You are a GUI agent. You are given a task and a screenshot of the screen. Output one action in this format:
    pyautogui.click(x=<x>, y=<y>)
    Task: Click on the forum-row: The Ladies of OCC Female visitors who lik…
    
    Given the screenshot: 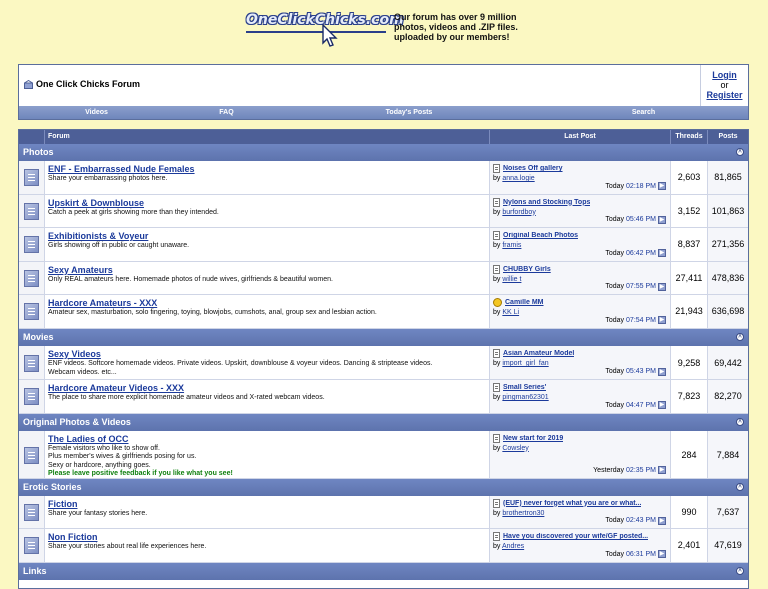 What is the action you would take?
    pyautogui.click(x=383, y=454)
    